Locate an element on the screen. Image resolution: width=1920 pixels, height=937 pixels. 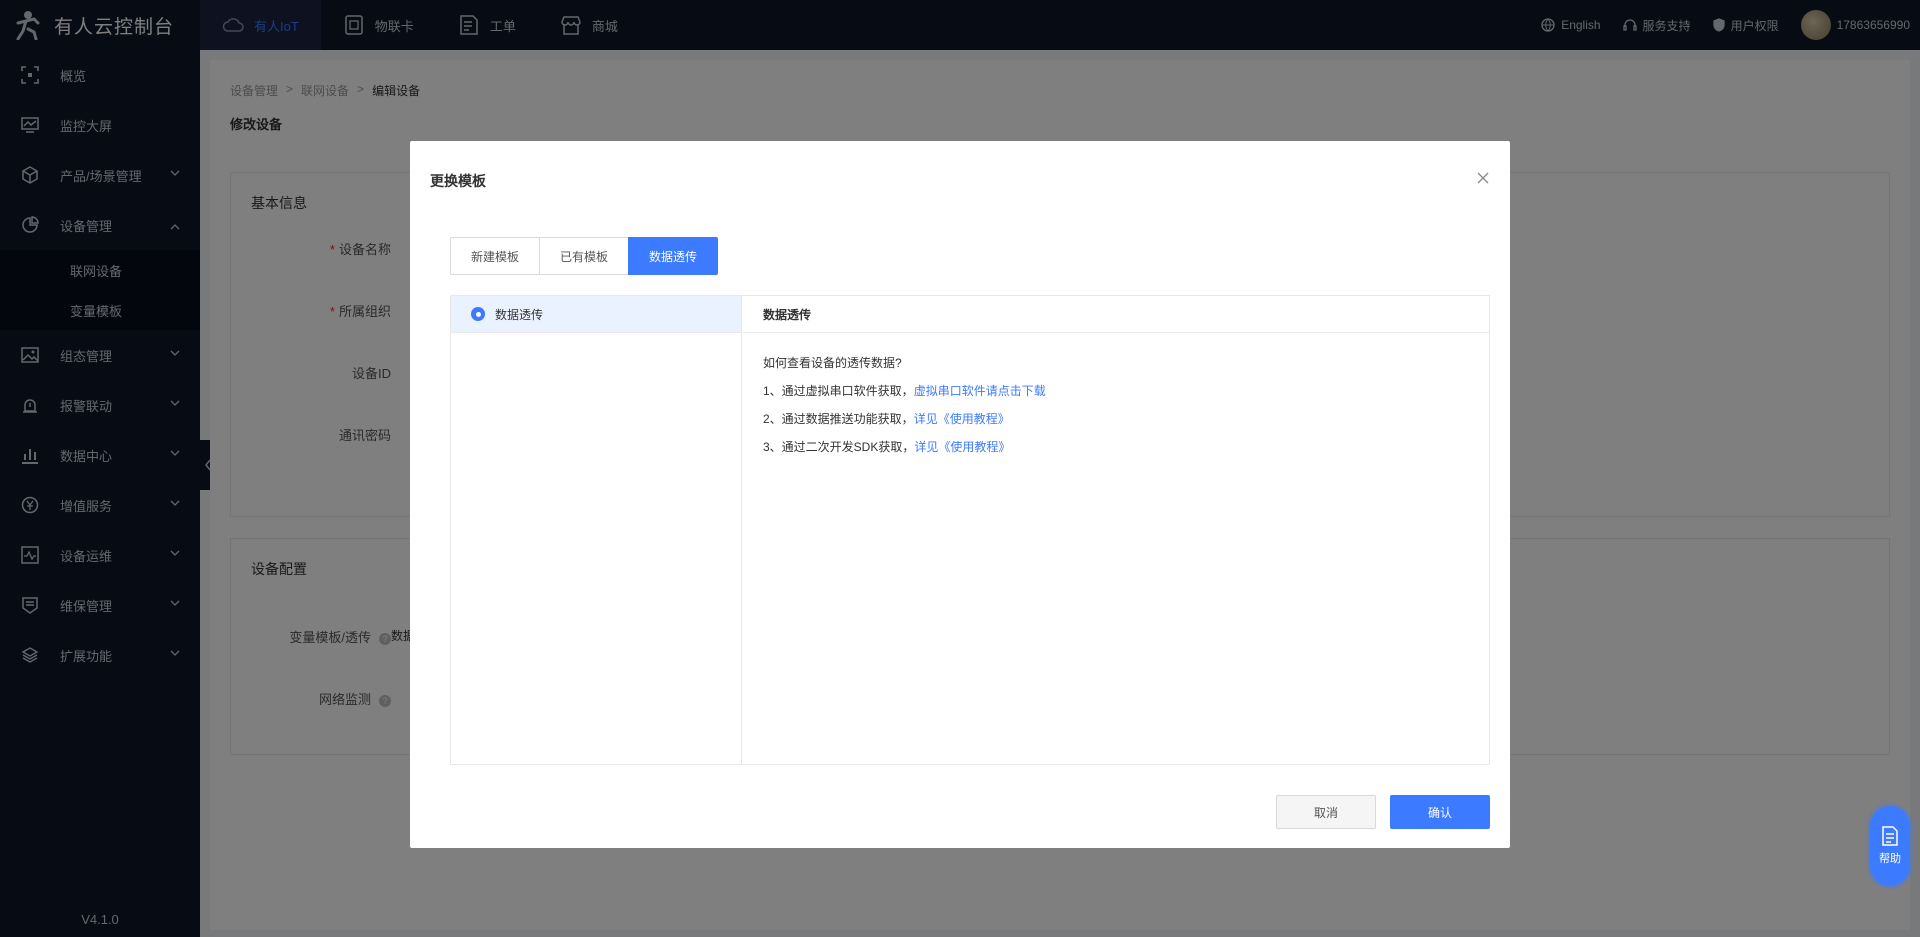
document-icon is located at coordinates (1890, 836).